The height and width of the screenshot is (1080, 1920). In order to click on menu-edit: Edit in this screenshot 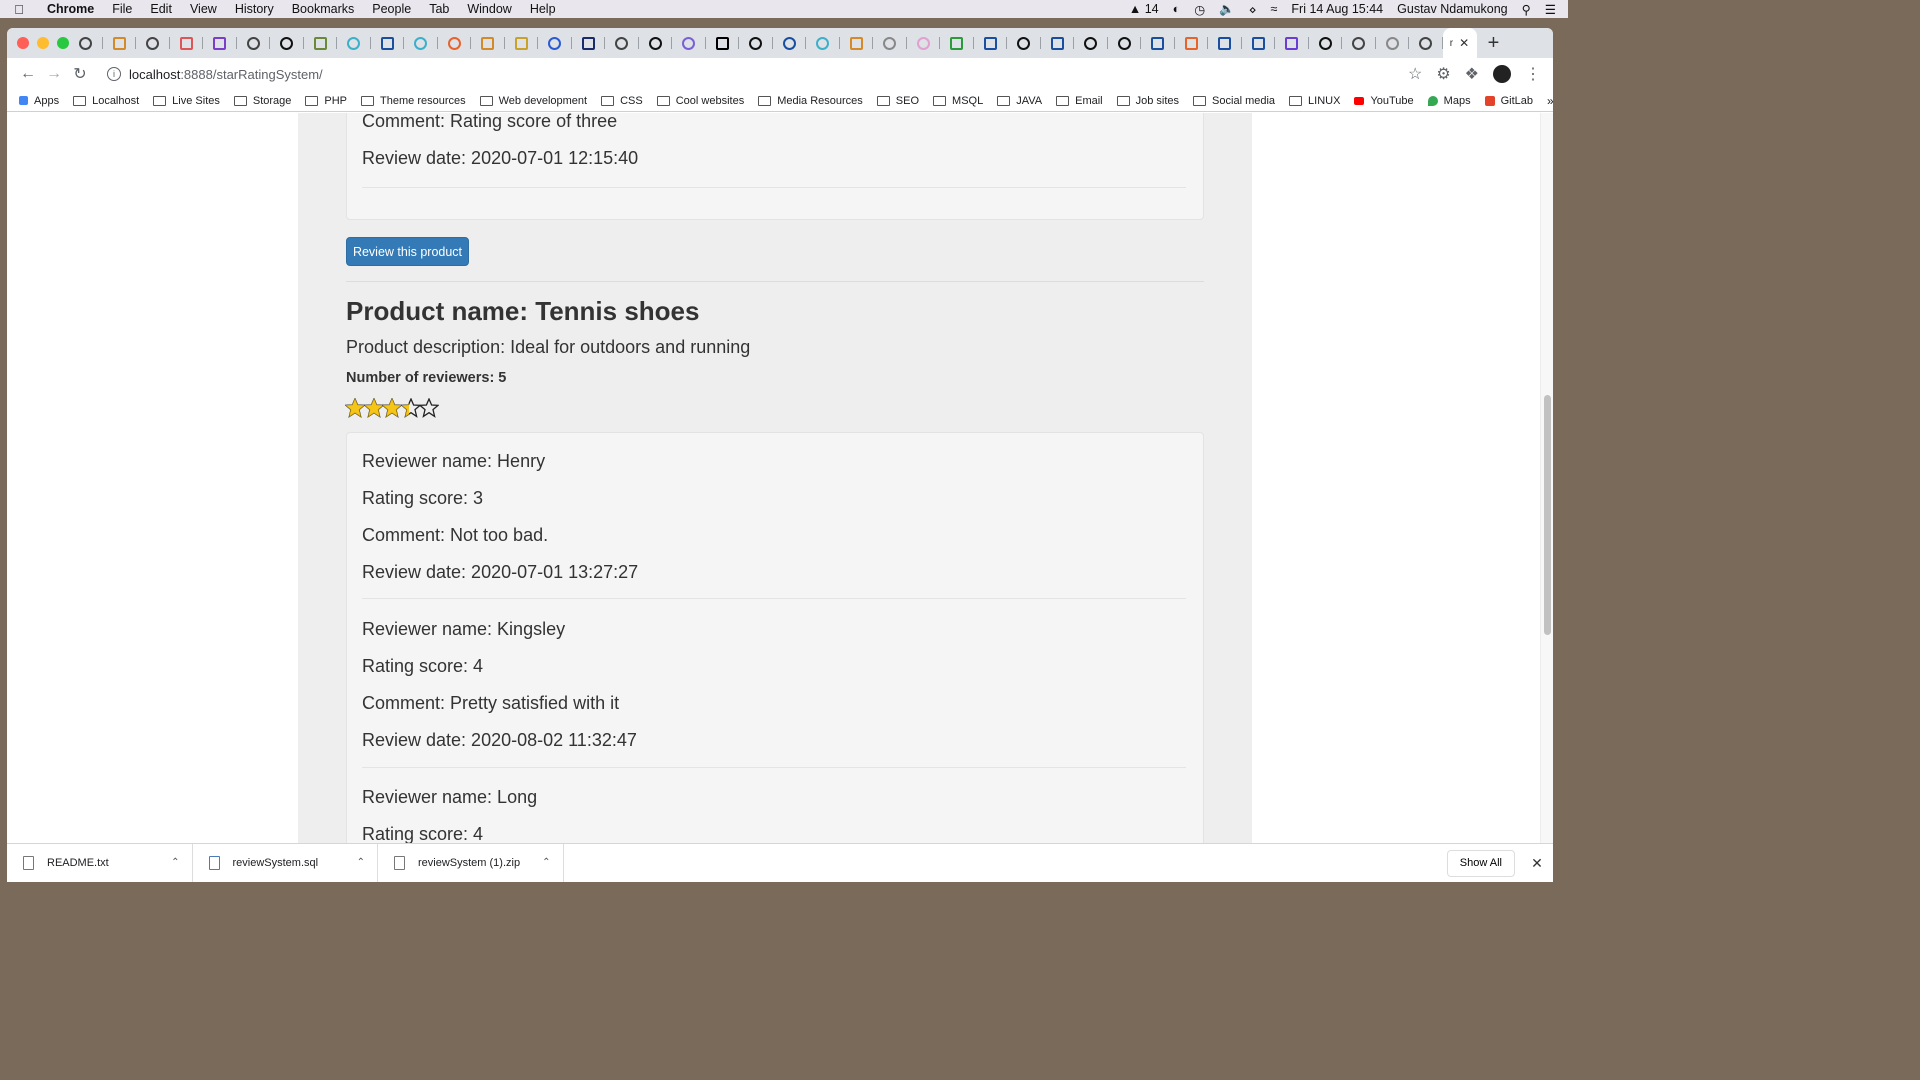, I will do `click(161, 9)`.